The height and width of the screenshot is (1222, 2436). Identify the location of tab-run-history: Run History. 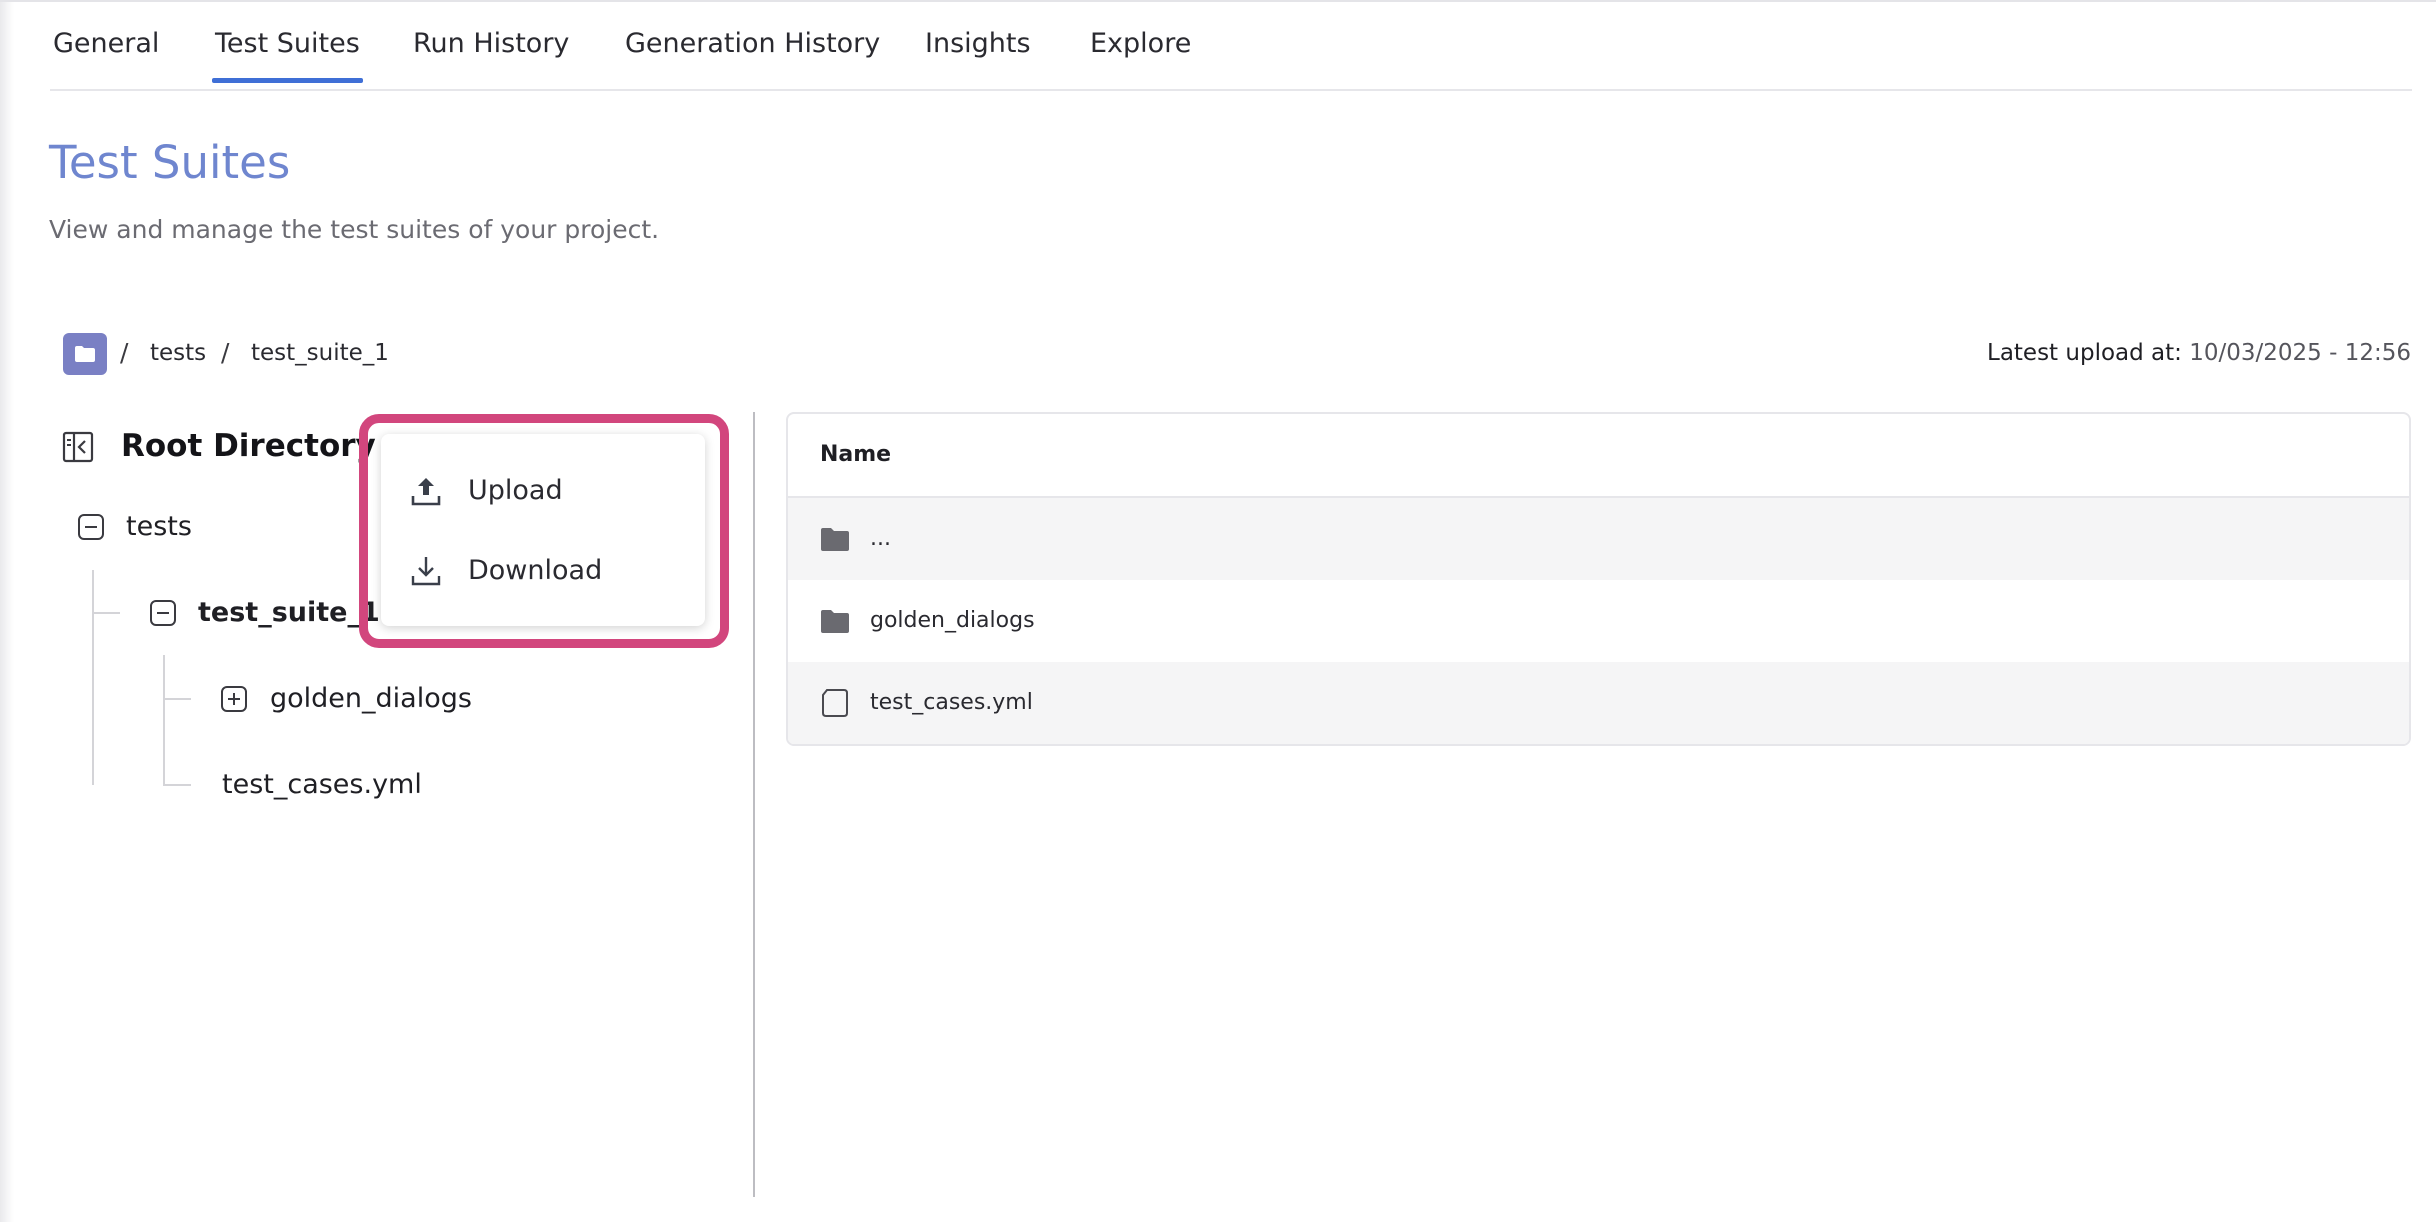
(491, 43).